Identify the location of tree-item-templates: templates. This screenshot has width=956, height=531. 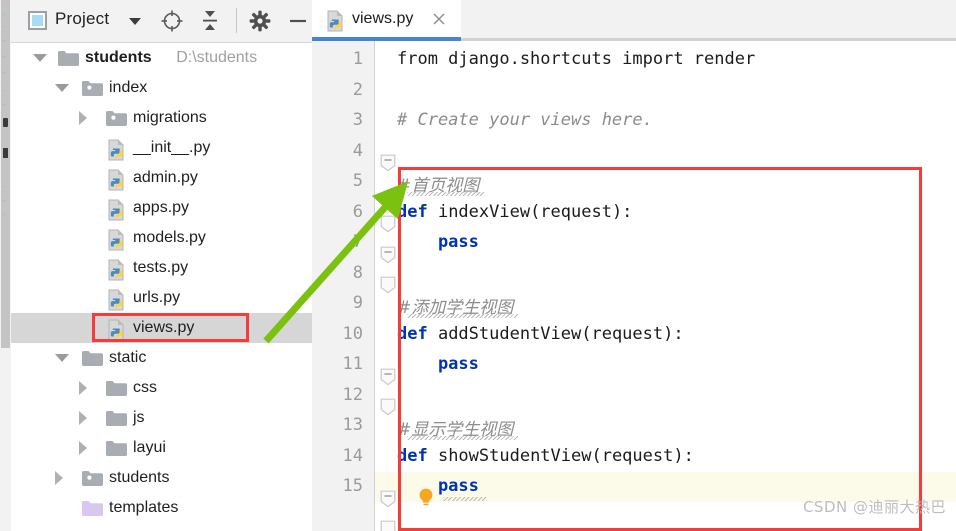
(161, 508).